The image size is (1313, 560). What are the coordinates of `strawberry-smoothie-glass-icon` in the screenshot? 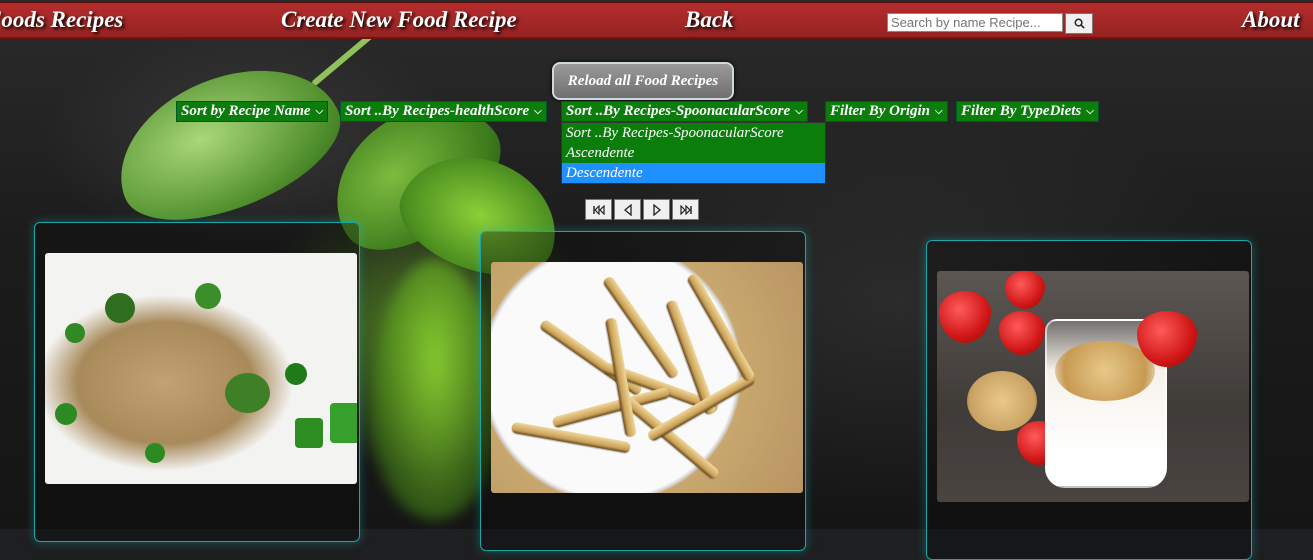 It's located at (1093, 386).